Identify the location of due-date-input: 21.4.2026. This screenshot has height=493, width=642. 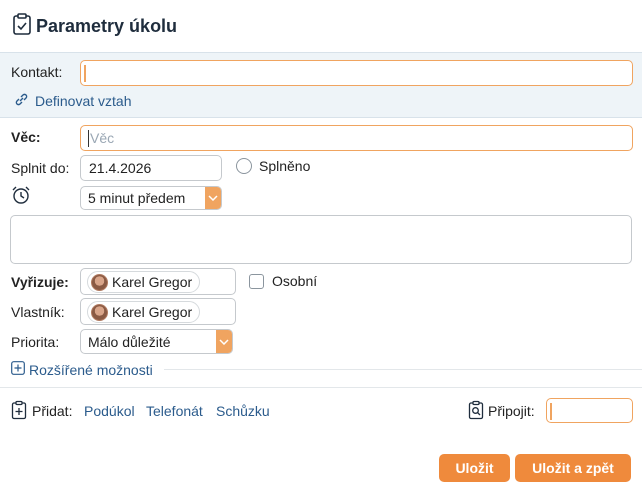
(151, 168).